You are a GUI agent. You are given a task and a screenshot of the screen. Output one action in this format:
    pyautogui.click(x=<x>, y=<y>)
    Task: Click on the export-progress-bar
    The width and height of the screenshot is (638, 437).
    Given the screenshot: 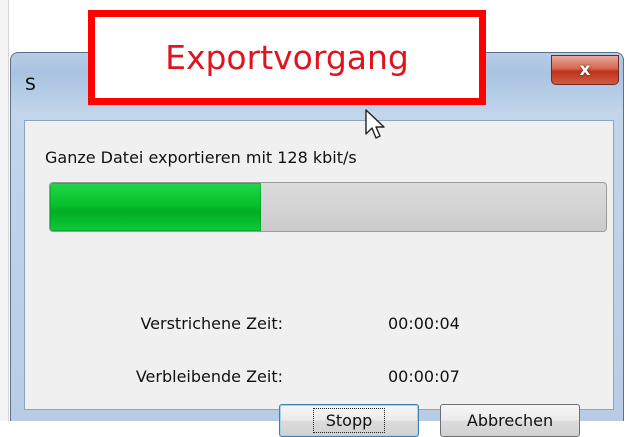 What is the action you would take?
    pyautogui.click(x=328, y=207)
    